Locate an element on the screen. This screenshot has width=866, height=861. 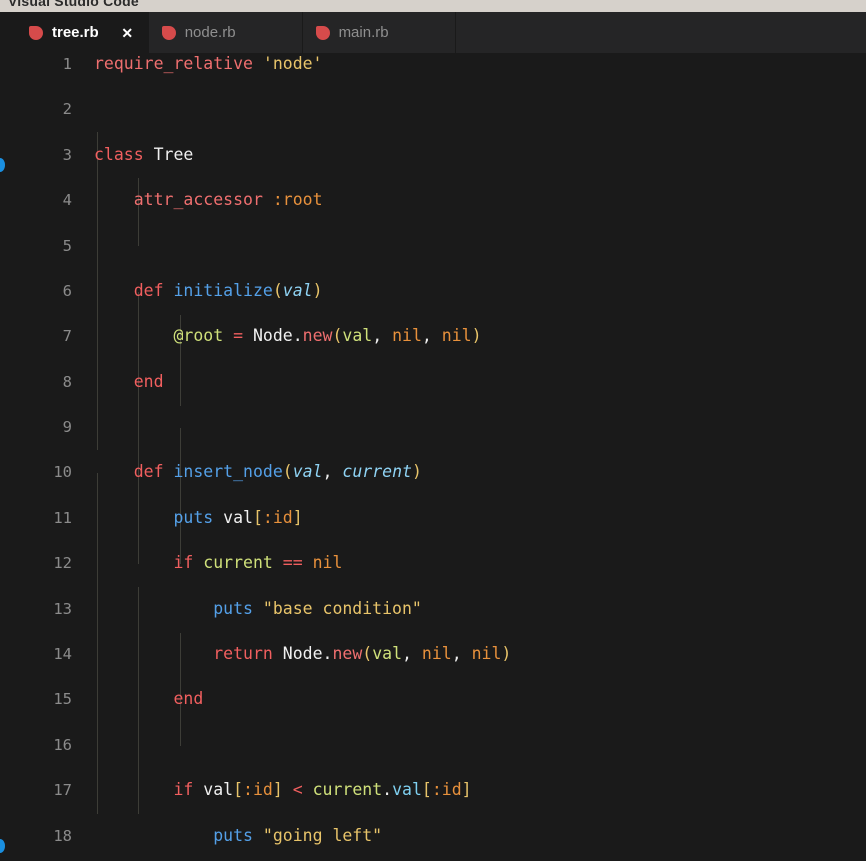
code-line: 2 is located at coordinates (433, 109).